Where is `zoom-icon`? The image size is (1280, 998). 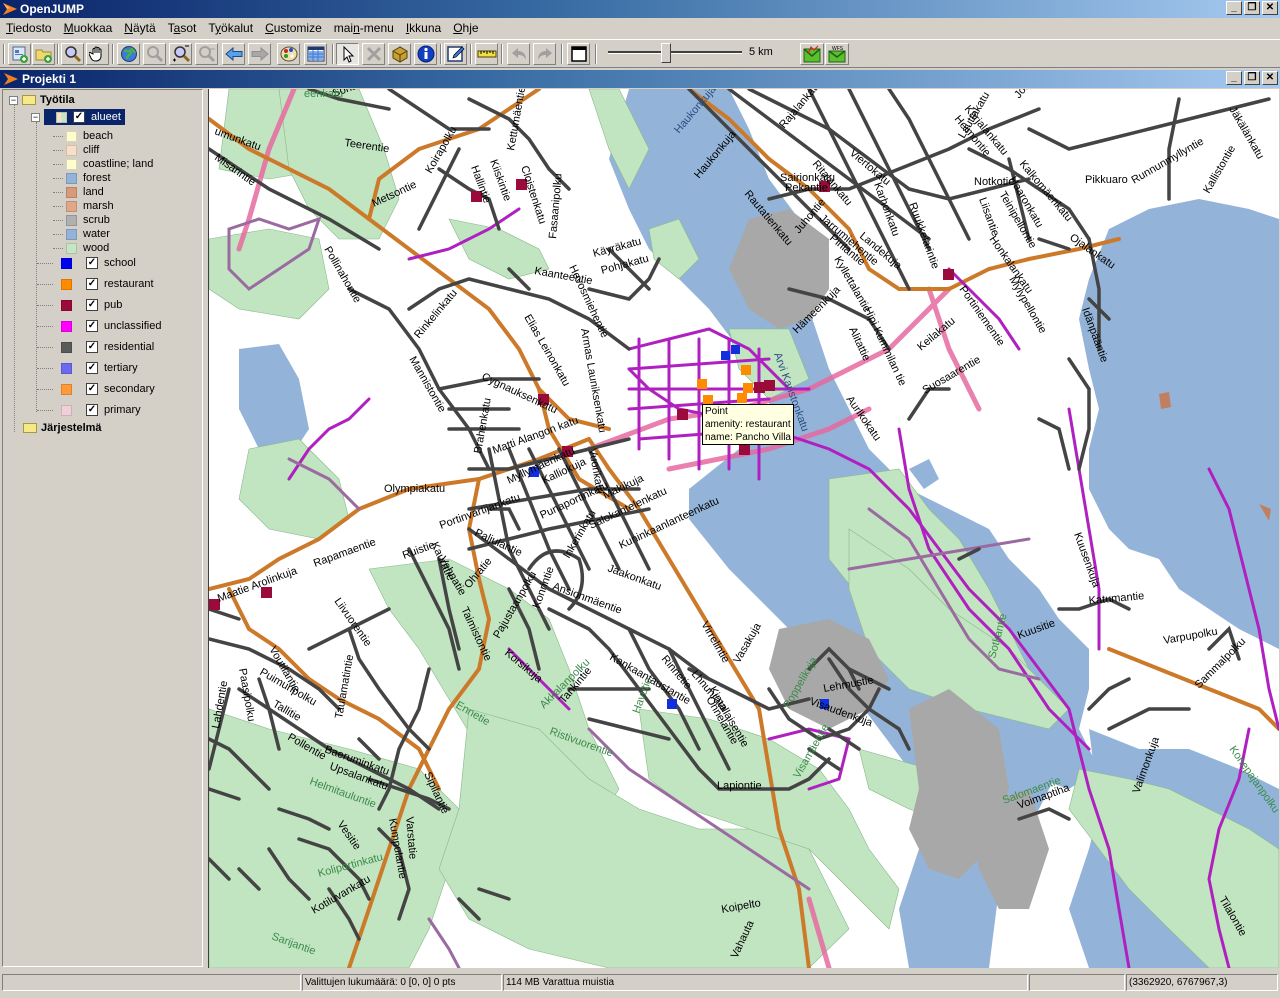
zoom-icon is located at coordinates (72, 54).